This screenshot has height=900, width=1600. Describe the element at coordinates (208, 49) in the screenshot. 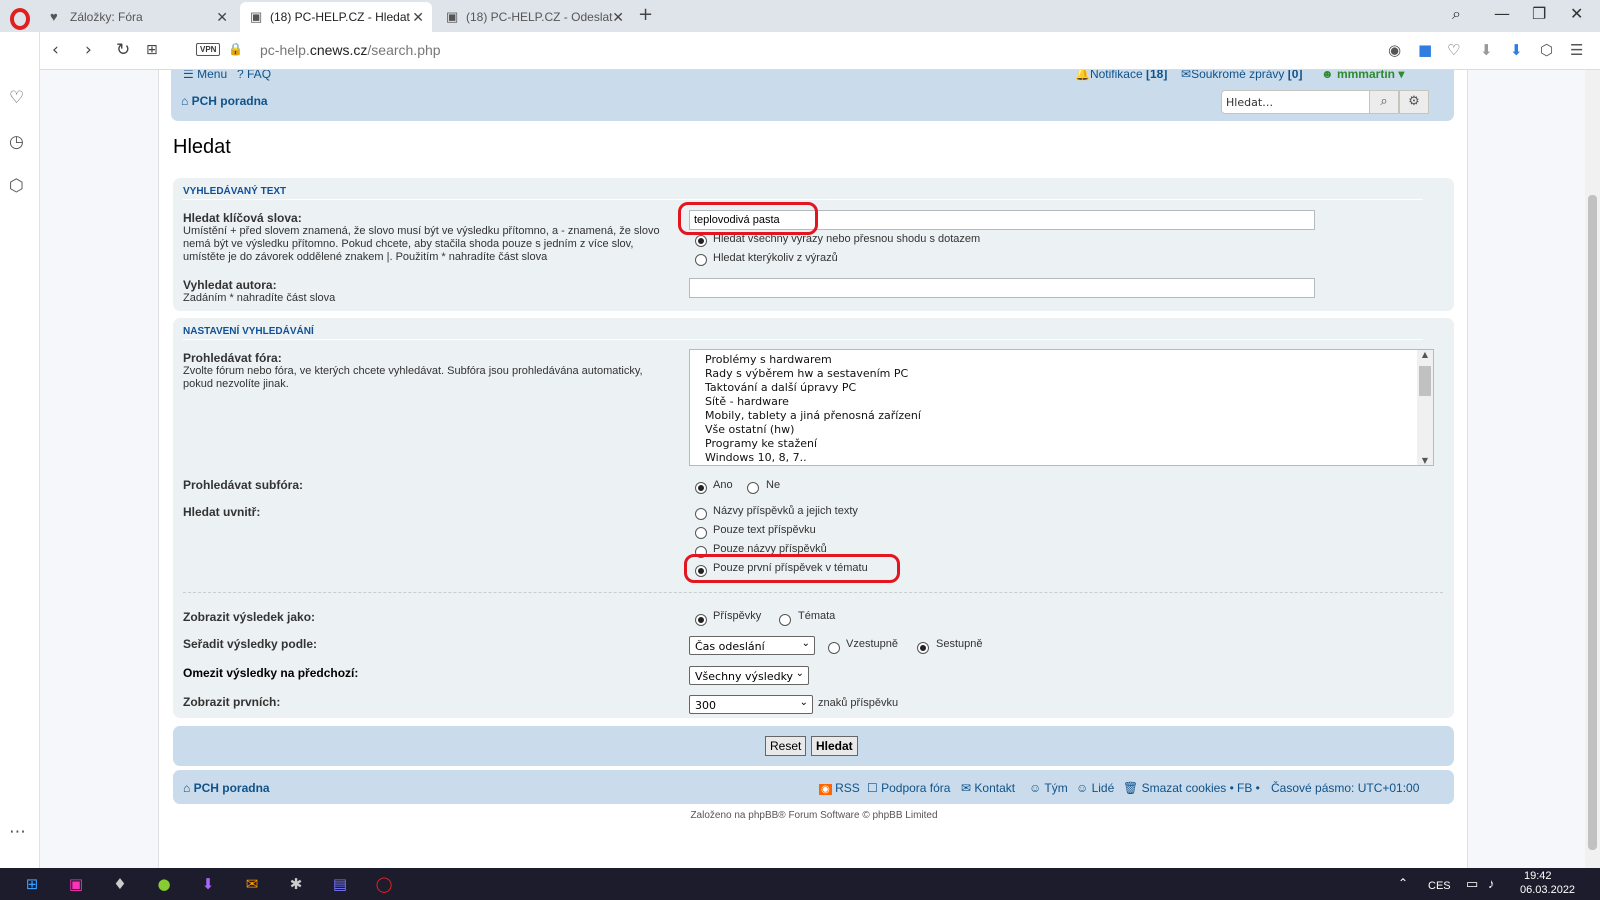

I see `vpn-badge: VPN` at that location.